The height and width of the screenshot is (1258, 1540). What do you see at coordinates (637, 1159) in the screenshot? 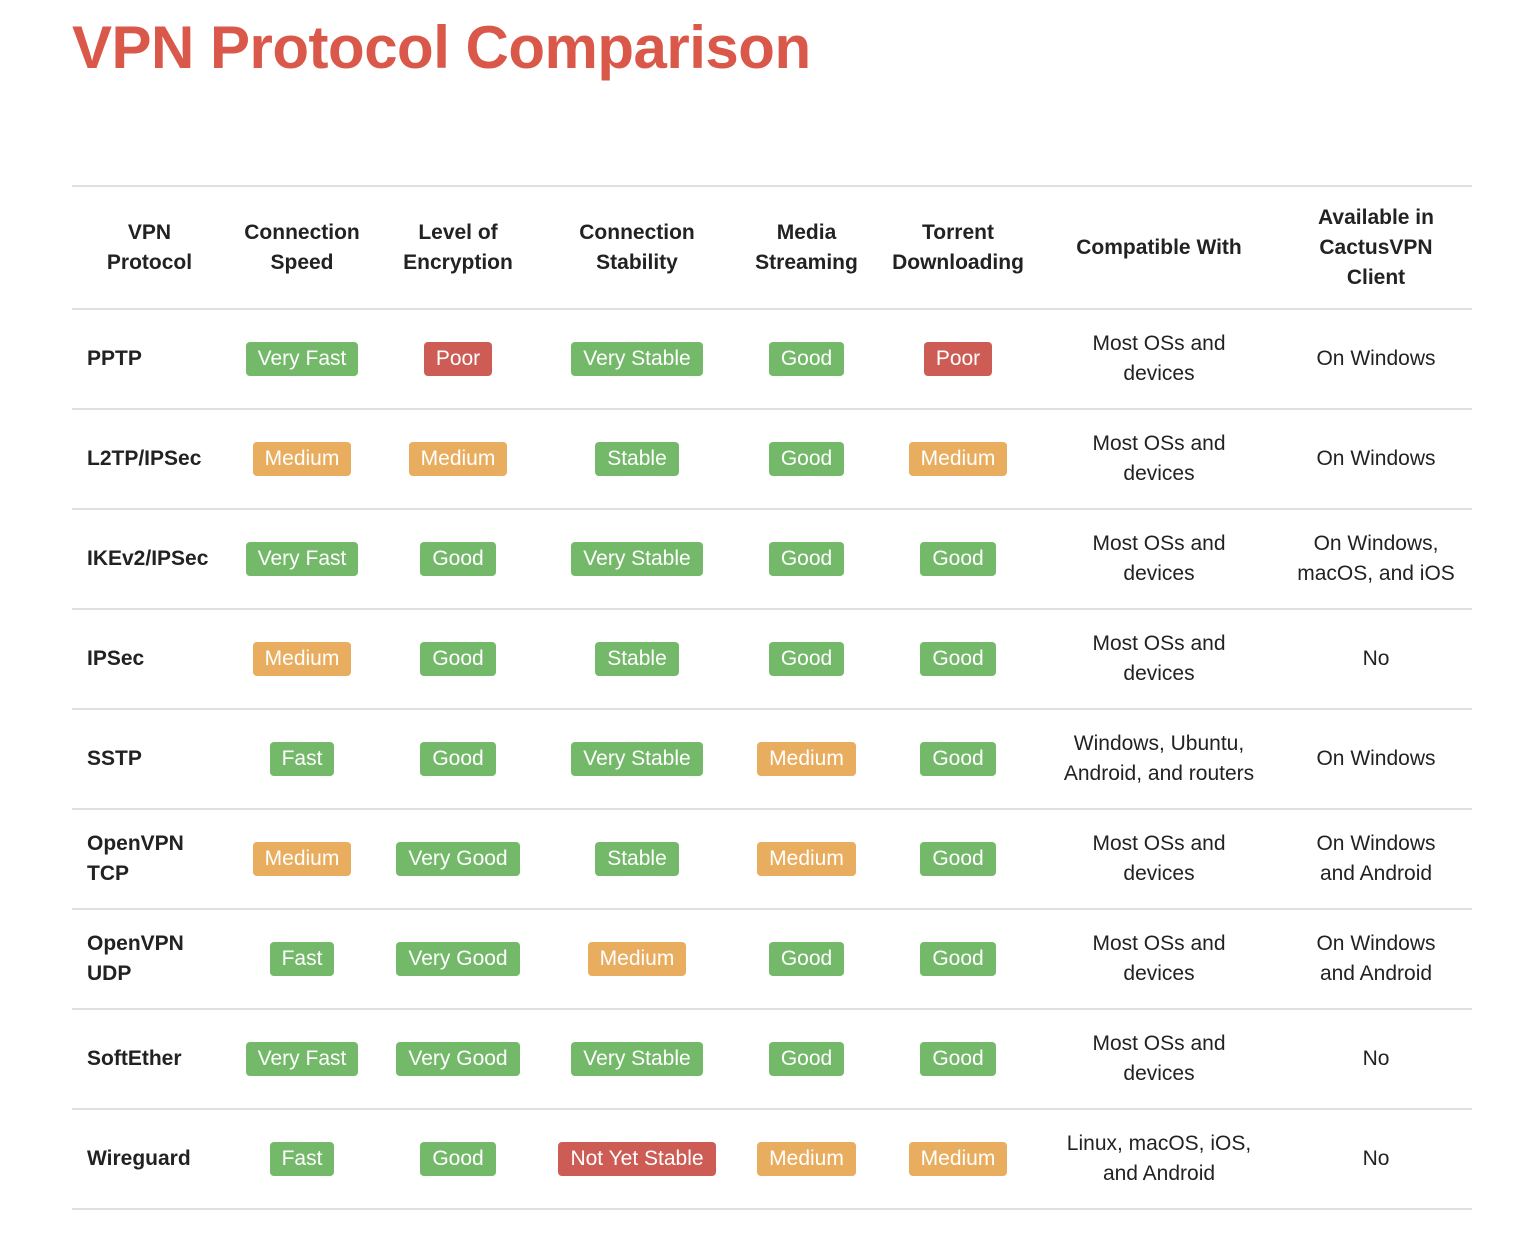
I see `stability-cell: Not Yet Stable` at bounding box center [637, 1159].